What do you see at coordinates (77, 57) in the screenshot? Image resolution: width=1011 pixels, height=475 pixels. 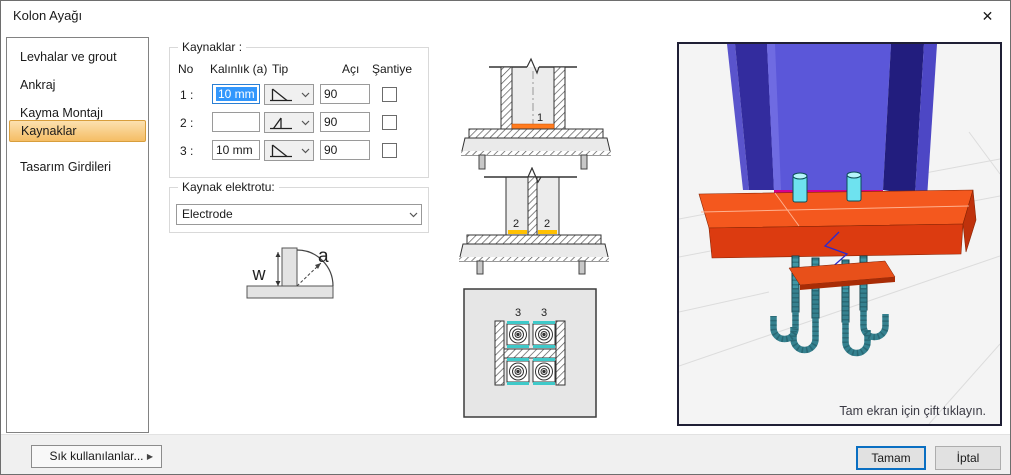 I see `sidebar-item-levhalar-ve-grout: Levhalar ve grout` at bounding box center [77, 57].